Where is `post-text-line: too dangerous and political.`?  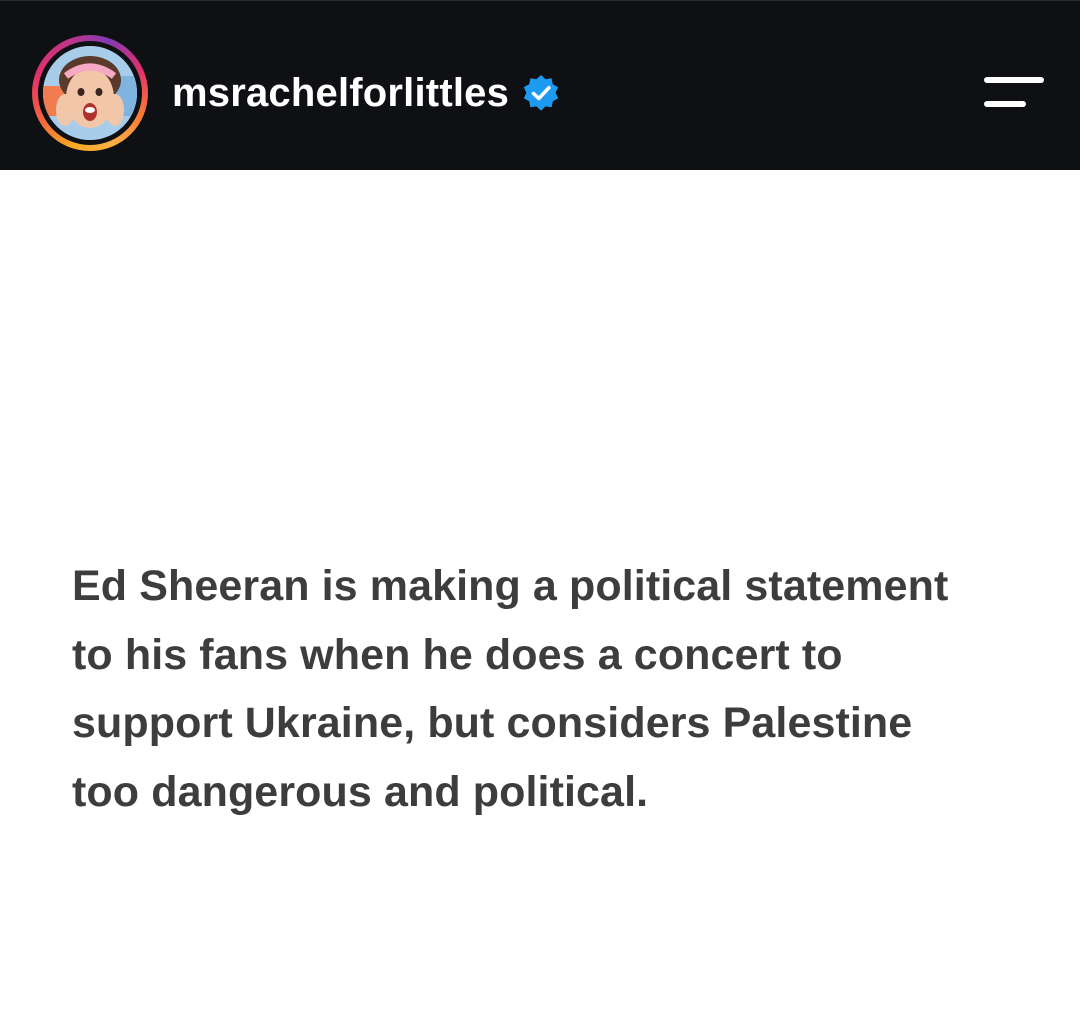 post-text-line: too dangerous and political. is located at coordinates (360, 791).